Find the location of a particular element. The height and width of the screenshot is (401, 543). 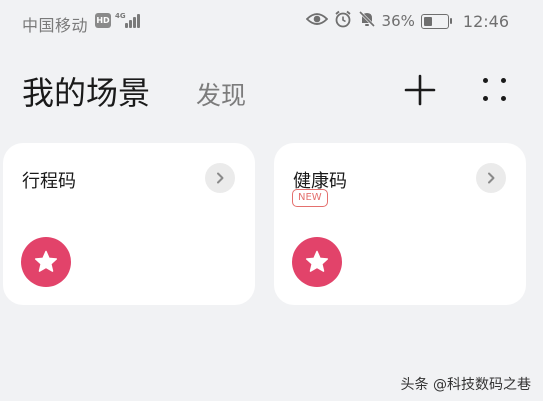

status-right: 36% 12:46 is located at coordinates (407, 21).